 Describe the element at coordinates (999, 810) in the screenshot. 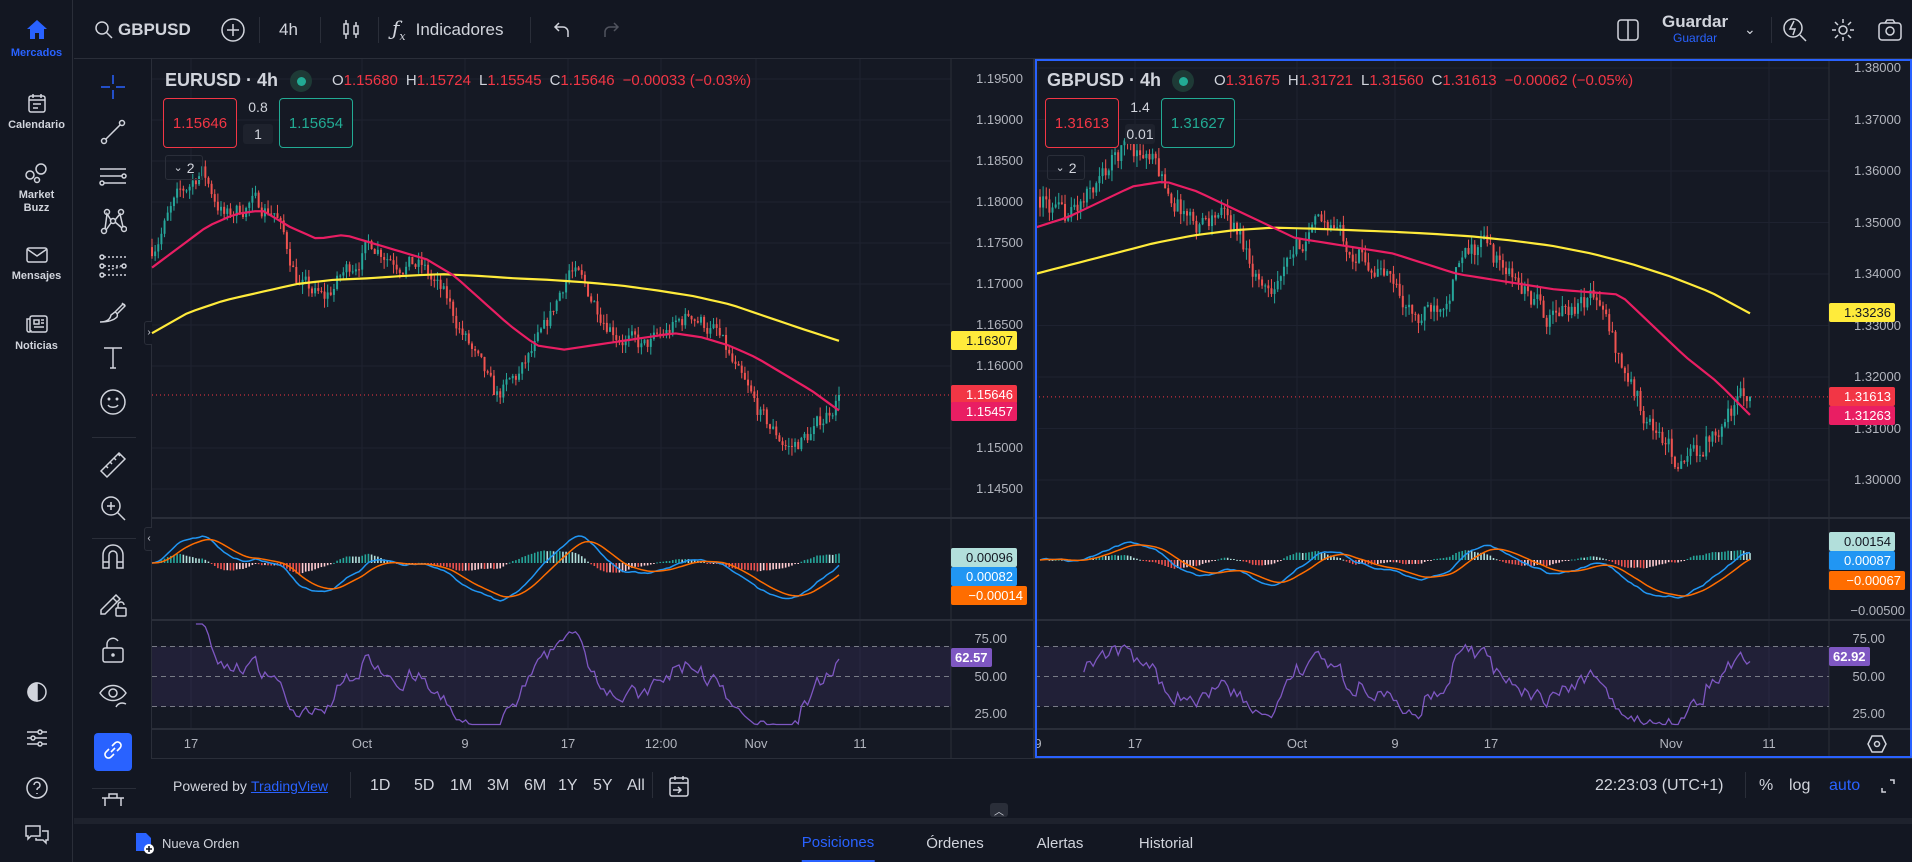

I see `collapse-panel-button: ︿` at that location.